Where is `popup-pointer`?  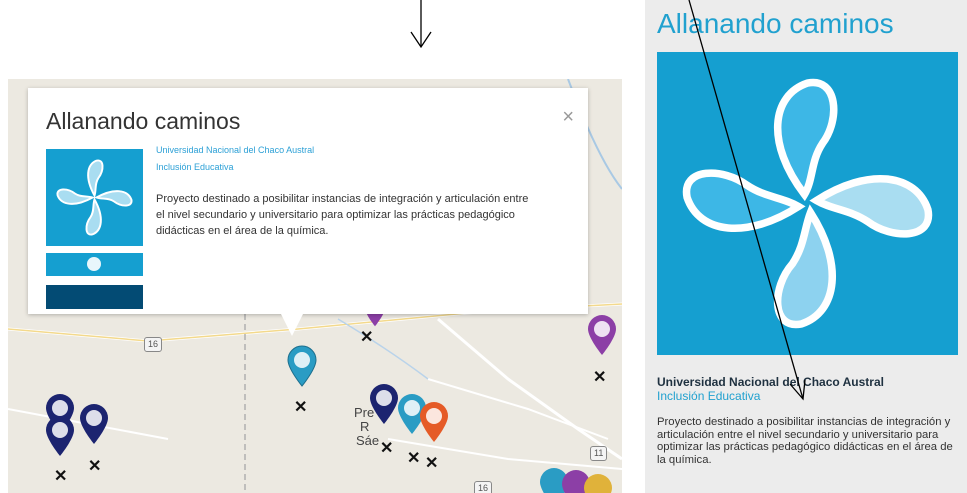
popup-pointer is located at coordinates (292, 324).